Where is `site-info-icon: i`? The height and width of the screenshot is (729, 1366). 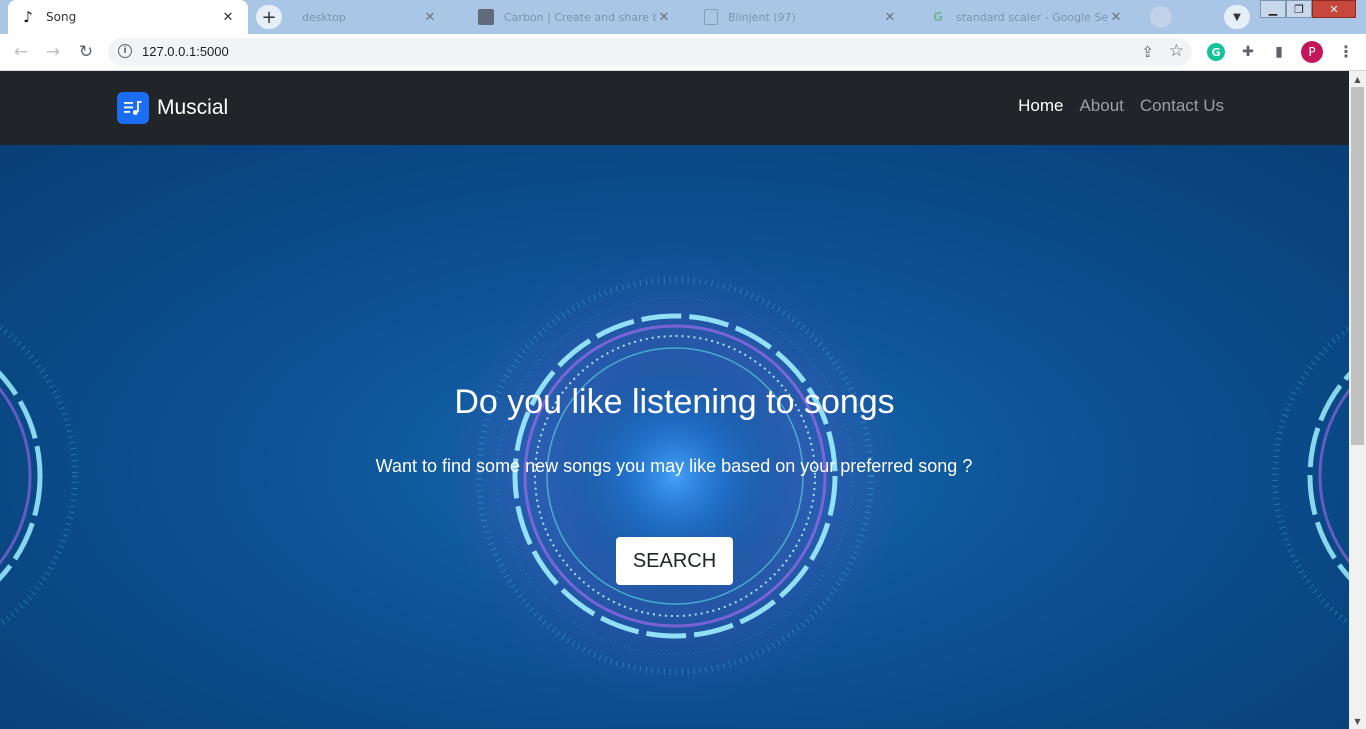 site-info-icon: i is located at coordinates (125, 51).